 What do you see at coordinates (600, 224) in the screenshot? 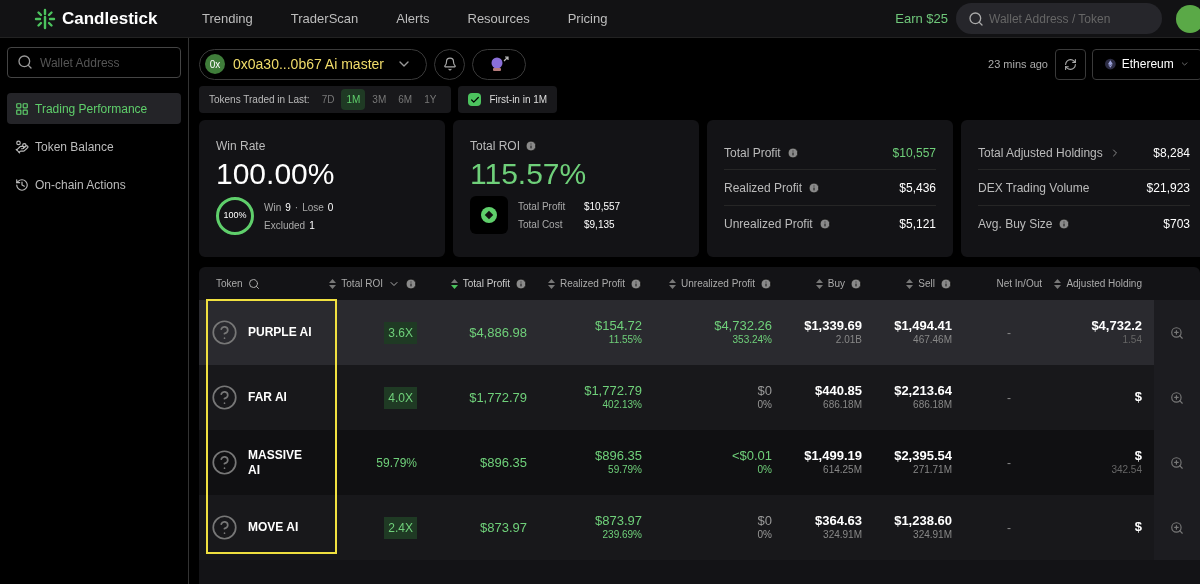
I see `stat-value: $9,135` at bounding box center [600, 224].